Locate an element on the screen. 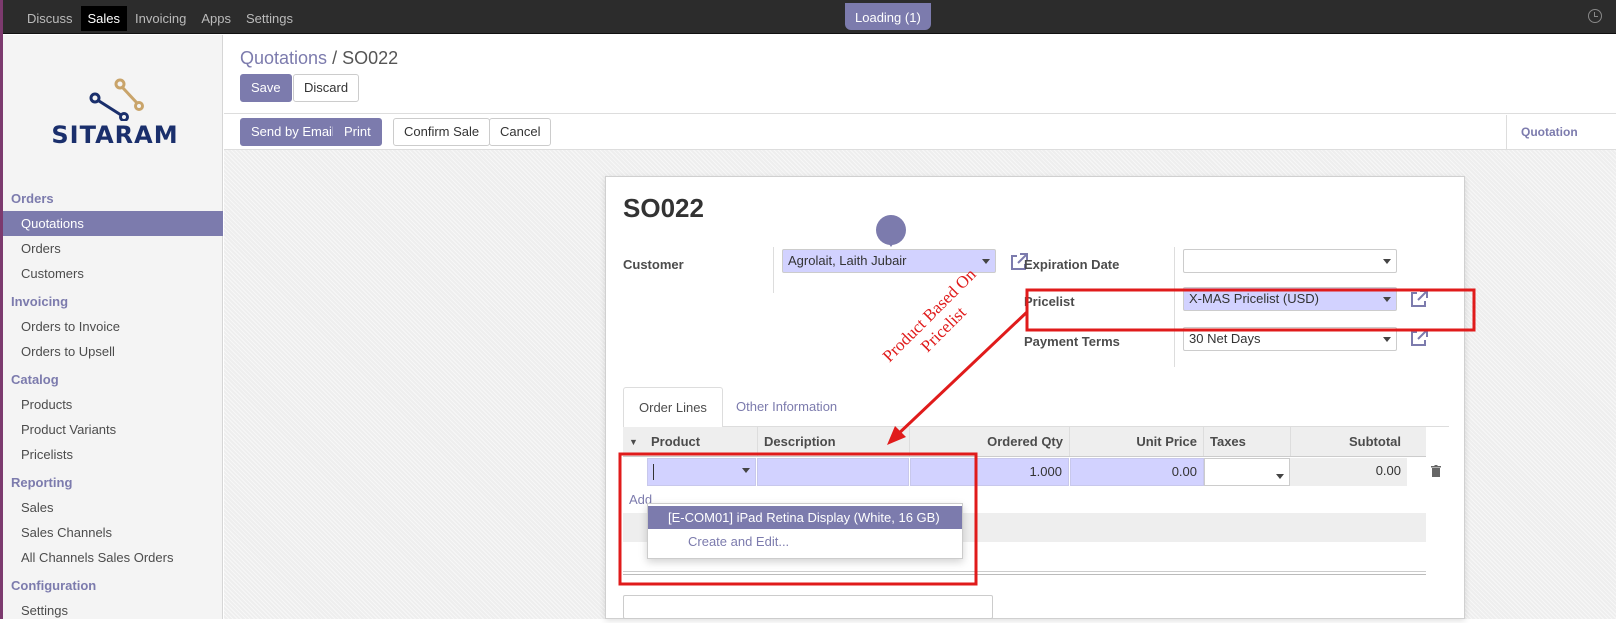 The width and height of the screenshot is (1616, 623). taxes-input is located at coordinates (1247, 472).